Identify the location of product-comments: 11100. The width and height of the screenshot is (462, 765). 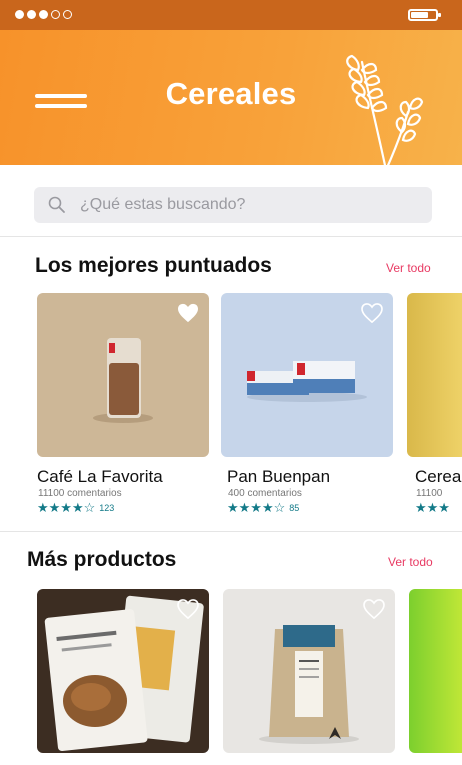
(429, 493).